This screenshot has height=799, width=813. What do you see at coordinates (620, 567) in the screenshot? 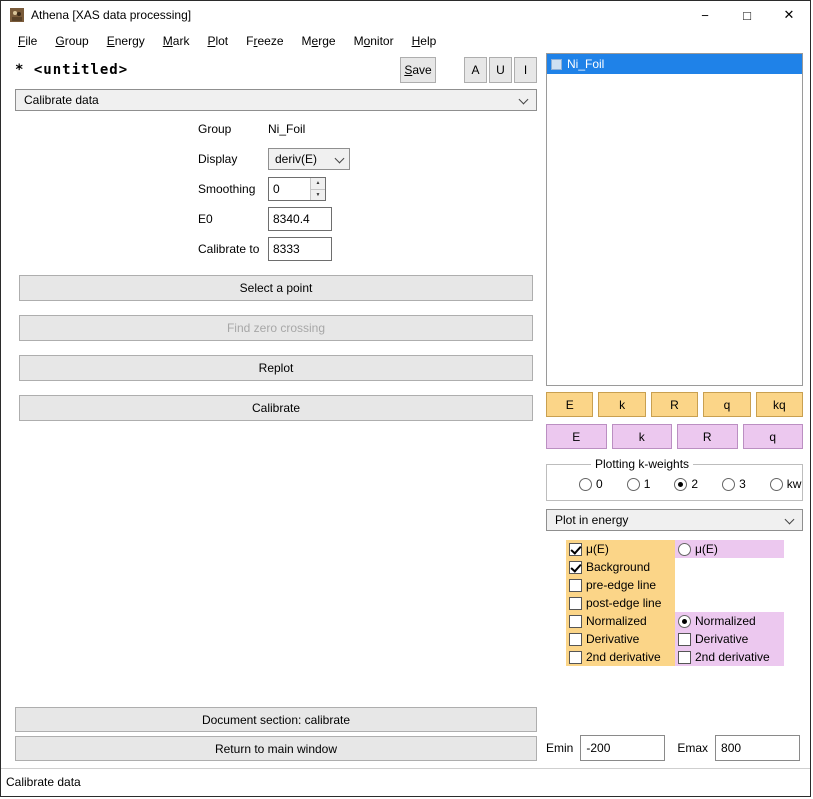
I see `background-checkbox: Background` at bounding box center [620, 567].